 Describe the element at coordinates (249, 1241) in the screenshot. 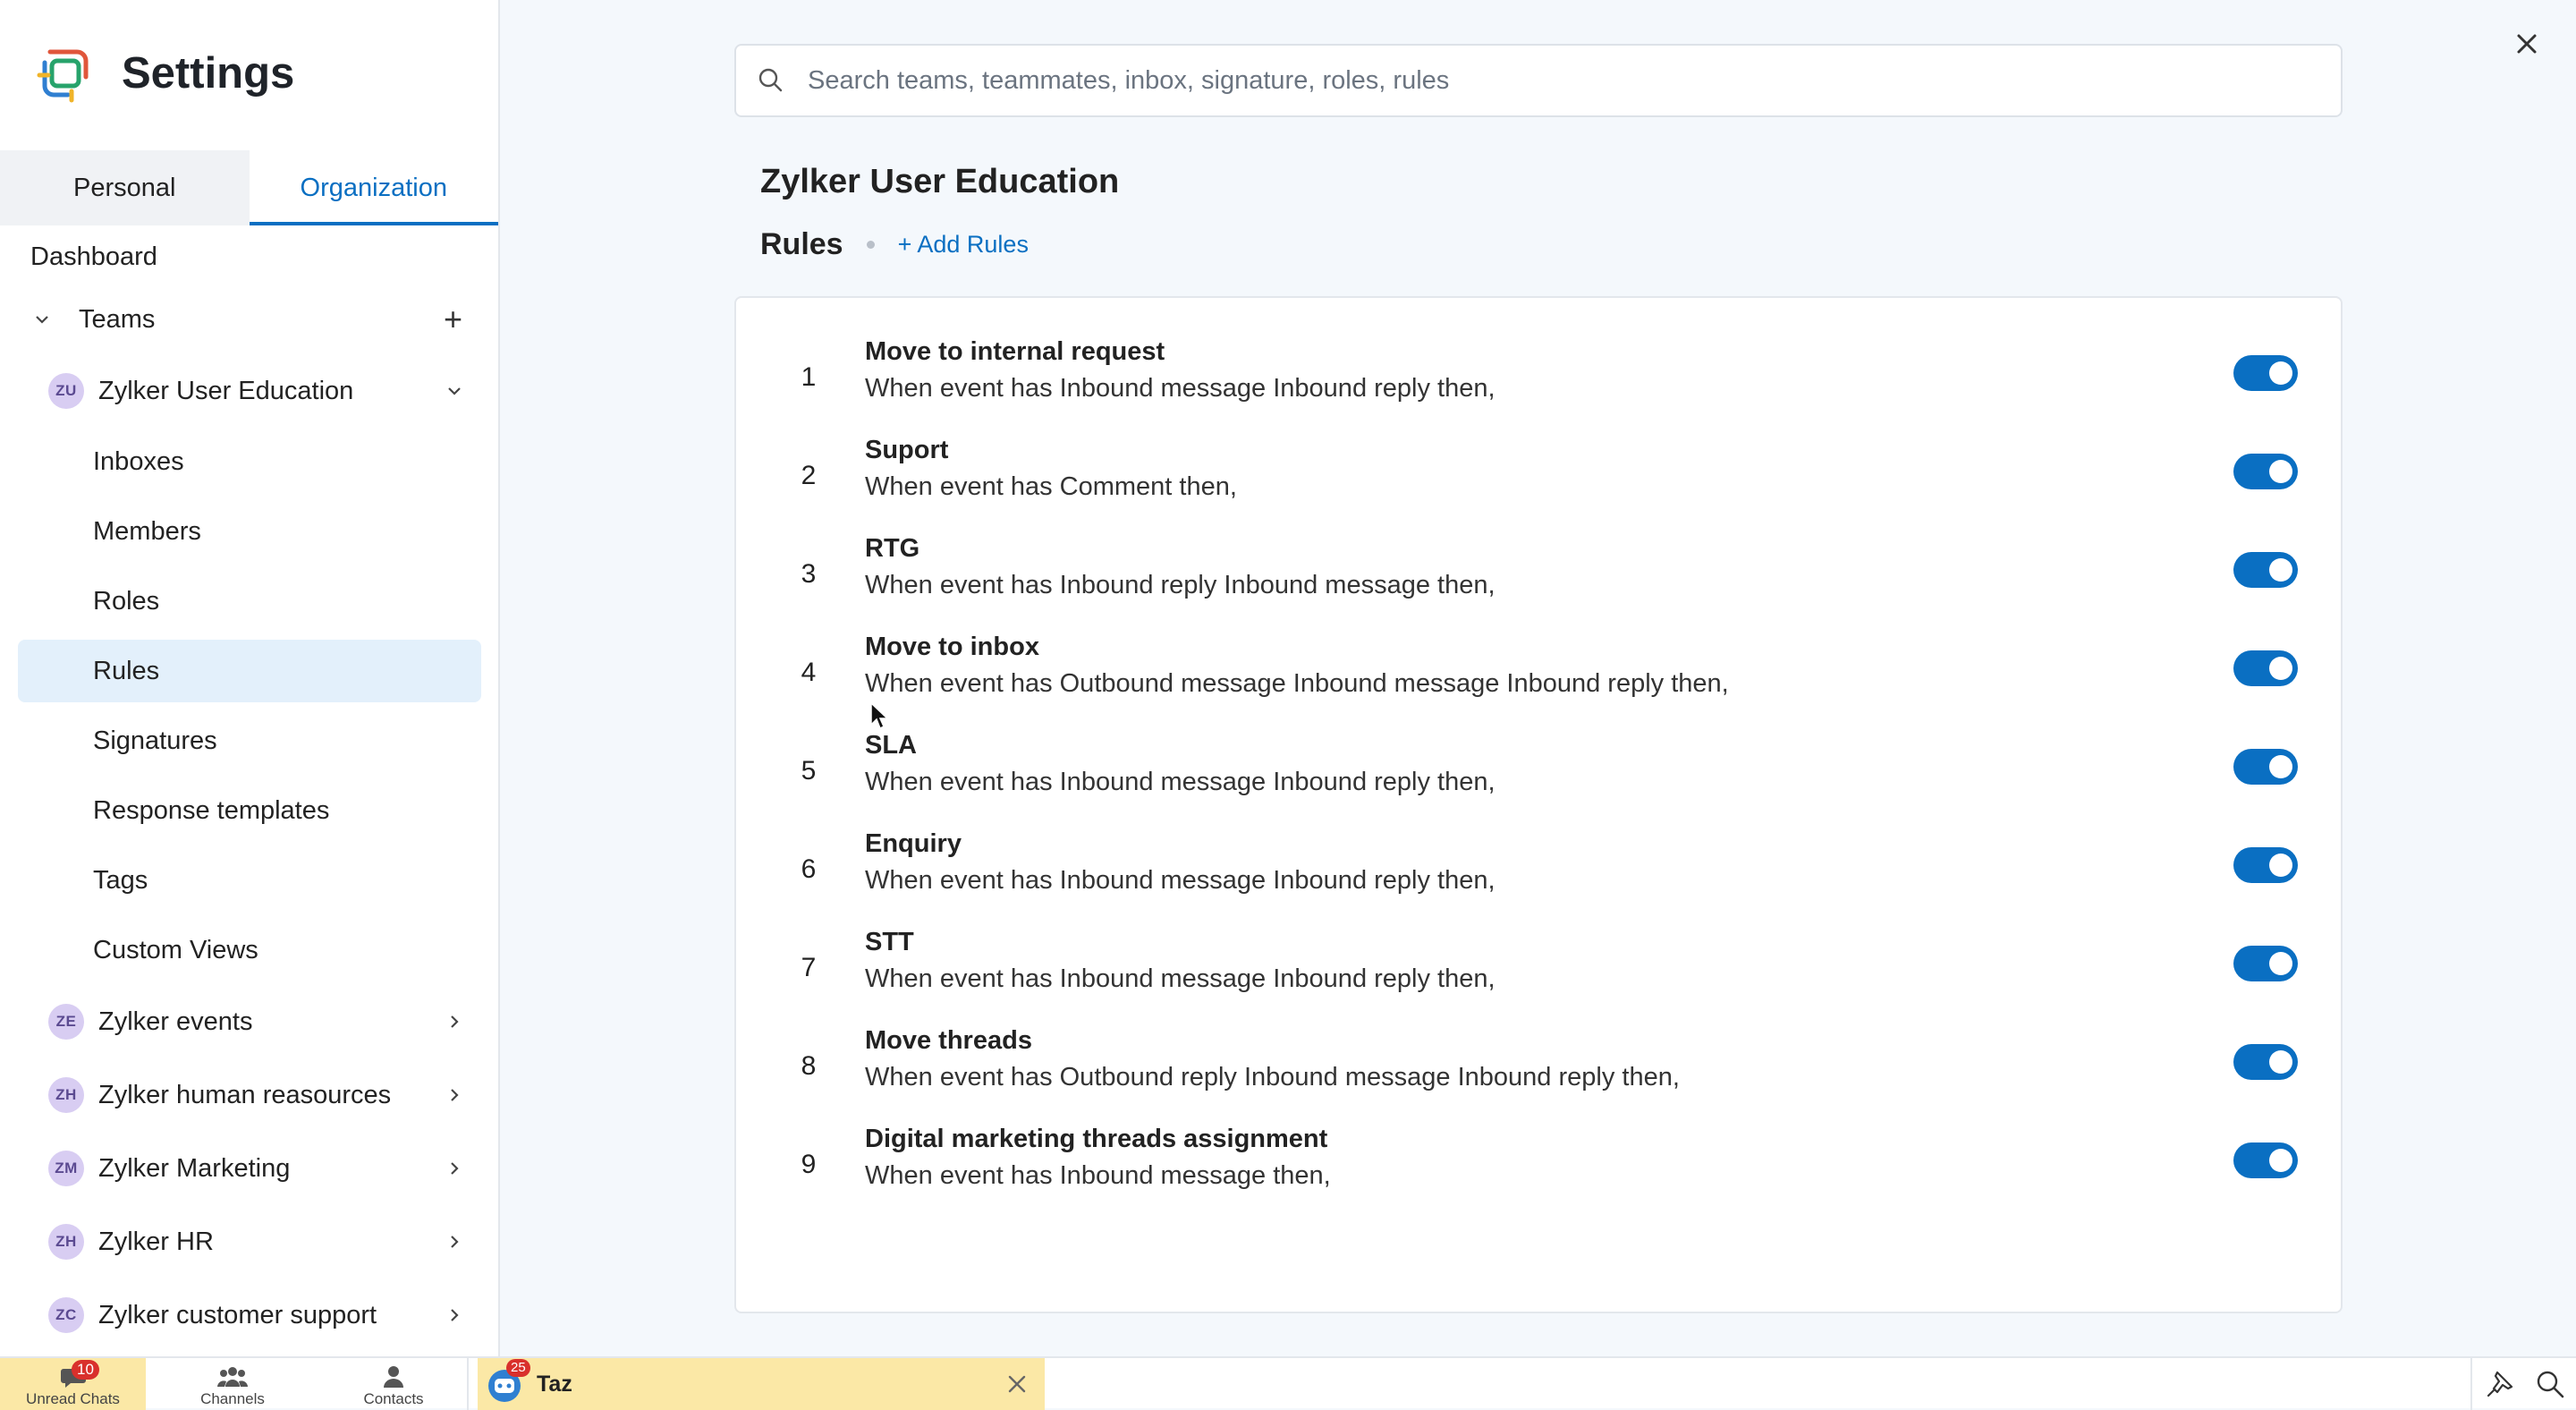

I see `sidebar-item-team: ZH Zylker HR` at that location.